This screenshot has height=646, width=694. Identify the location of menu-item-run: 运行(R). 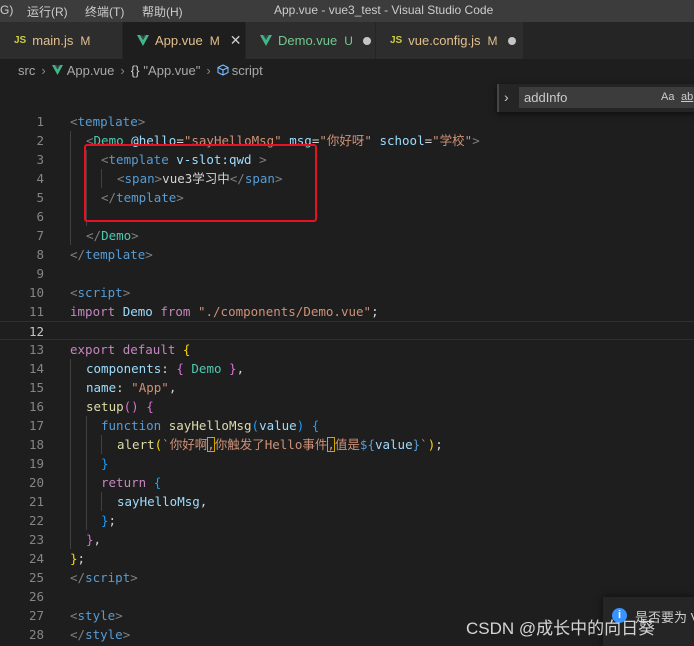
(47, 11).